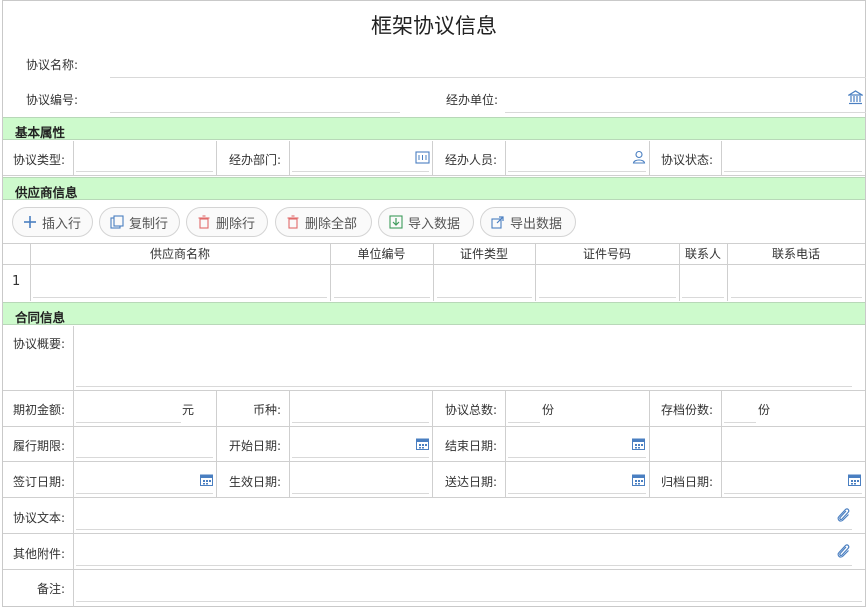 The height and width of the screenshot is (609, 868). I want to click on delete-all-button: 删除全部, so click(323, 222).